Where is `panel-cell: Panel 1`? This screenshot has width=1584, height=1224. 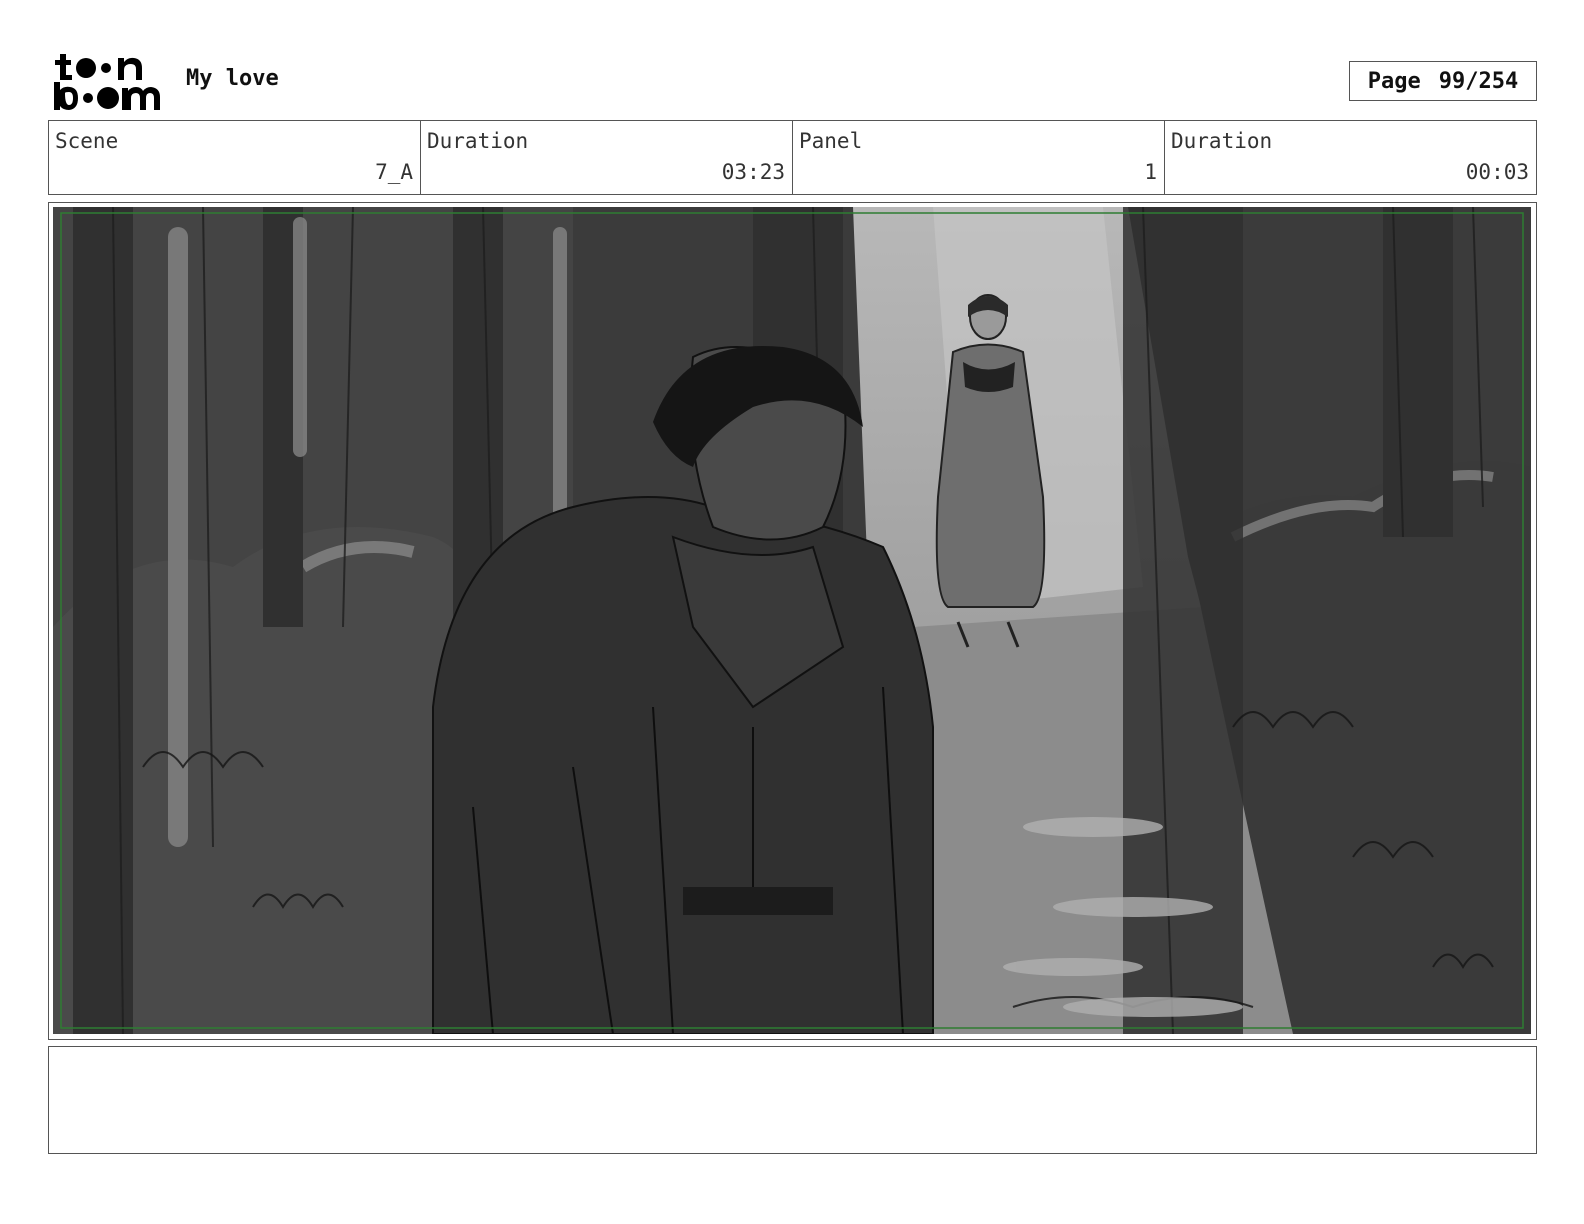 panel-cell: Panel 1 is located at coordinates (979, 157).